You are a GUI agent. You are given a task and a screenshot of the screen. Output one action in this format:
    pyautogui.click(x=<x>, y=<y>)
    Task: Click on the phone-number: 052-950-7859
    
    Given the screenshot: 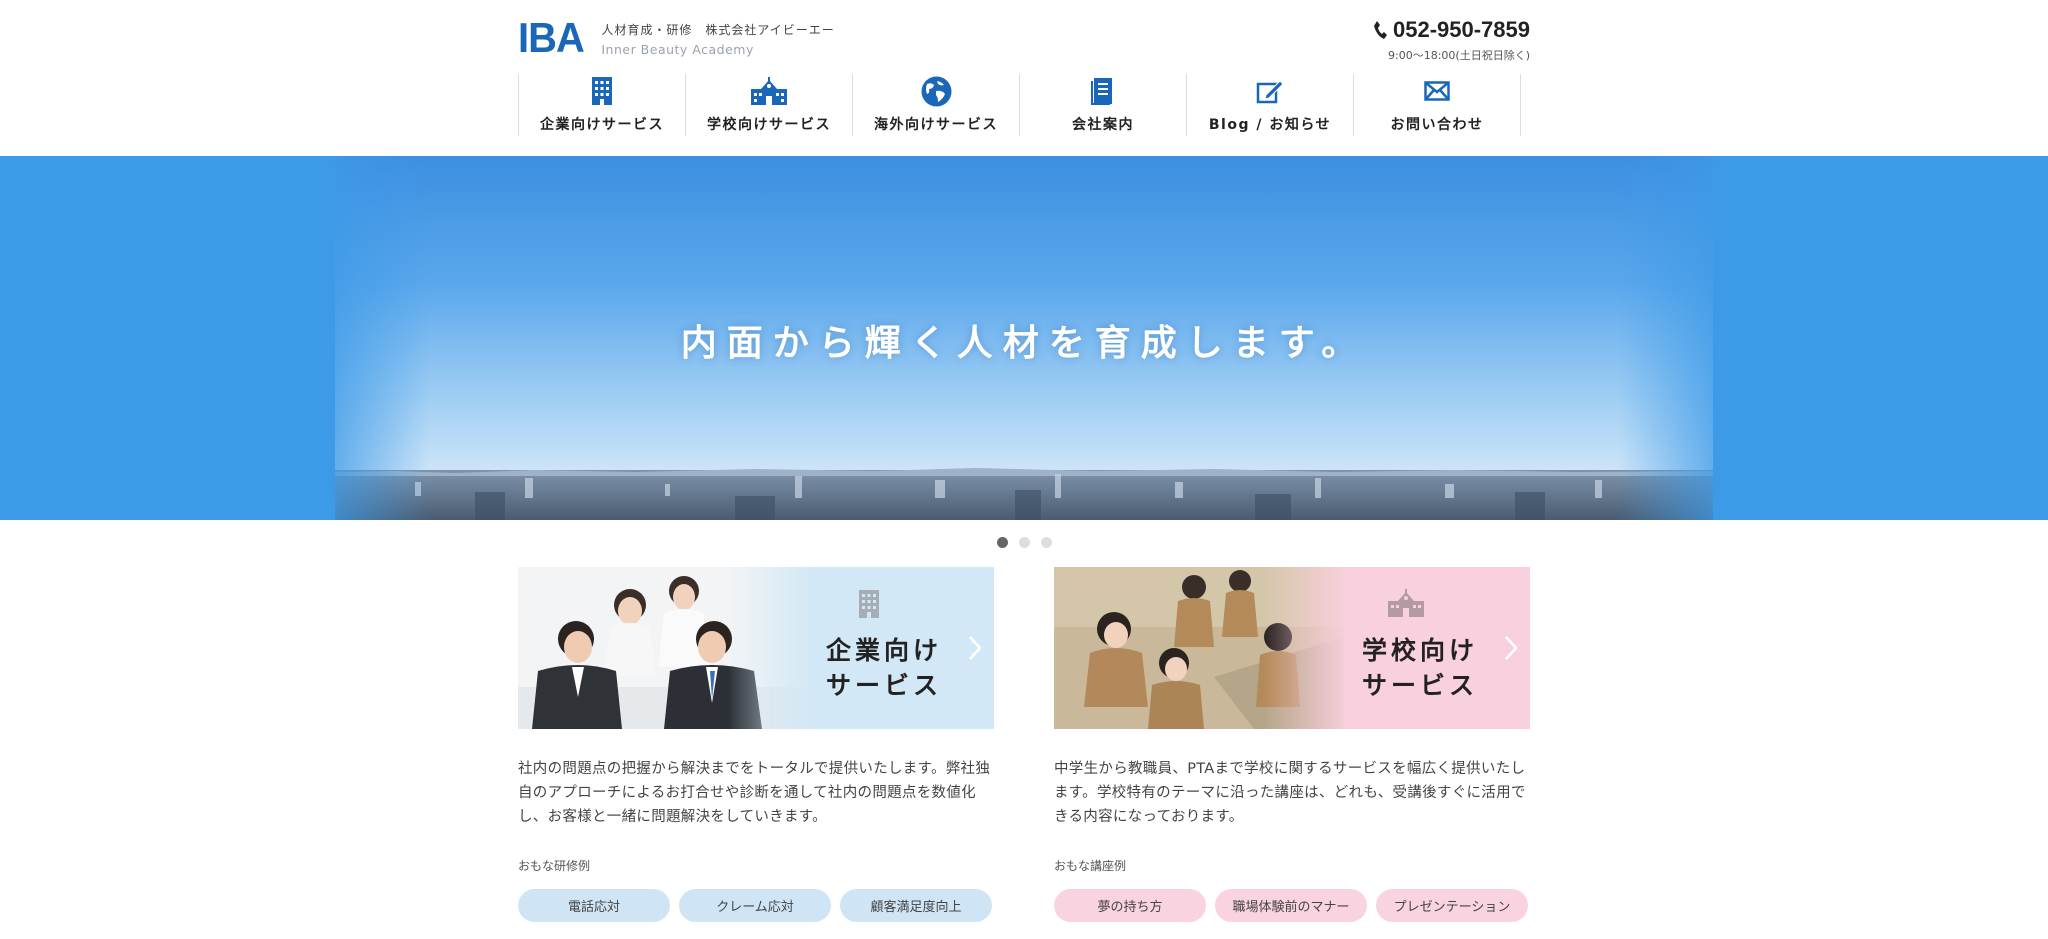 What is the action you would take?
    pyautogui.click(x=1461, y=30)
    